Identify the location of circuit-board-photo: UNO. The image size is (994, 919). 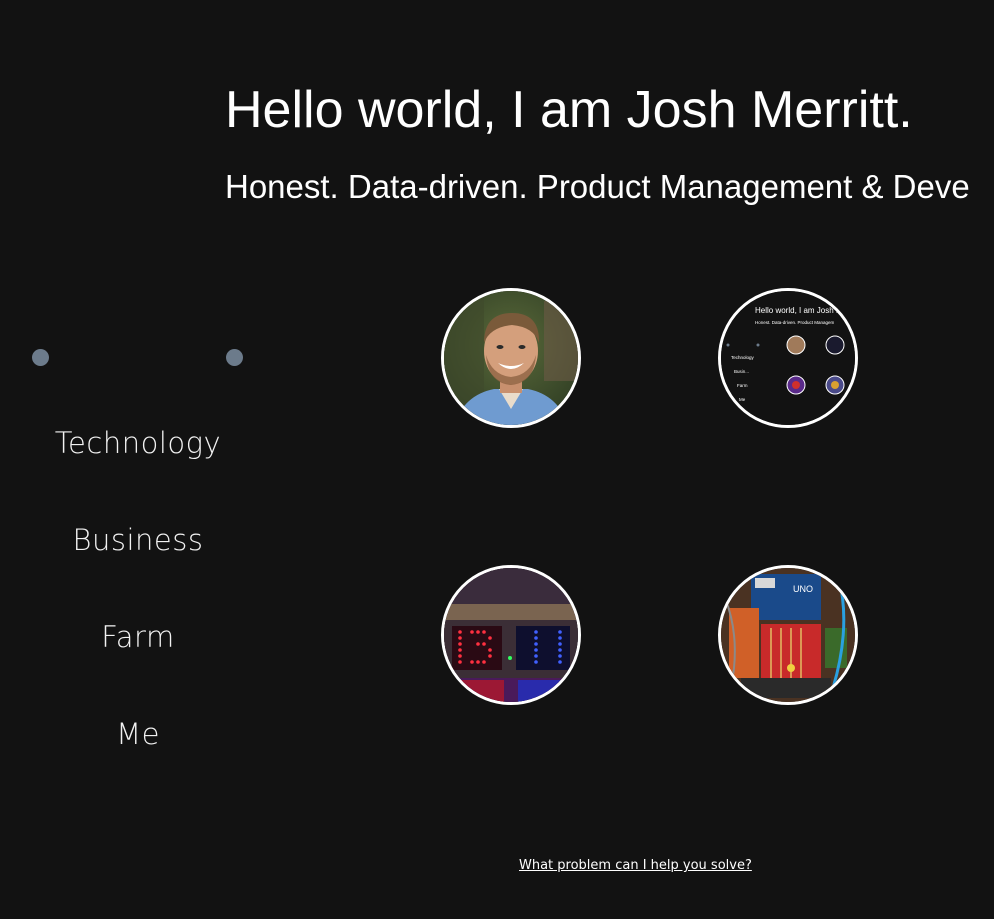
(788, 635).